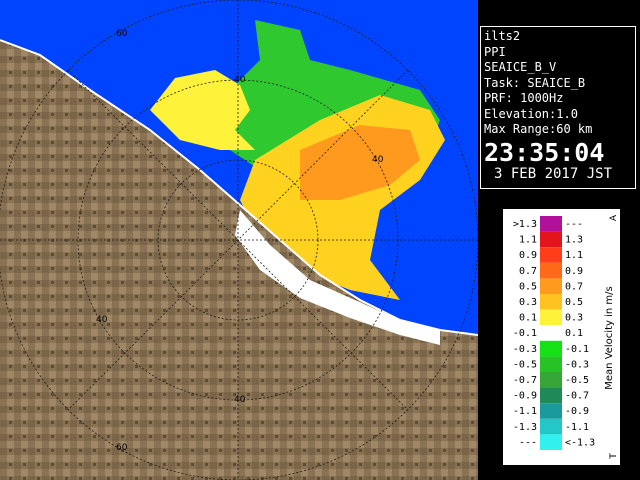 The height and width of the screenshot is (480, 640). I want to click on legend-label-right: -0.9, so click(577, 411).